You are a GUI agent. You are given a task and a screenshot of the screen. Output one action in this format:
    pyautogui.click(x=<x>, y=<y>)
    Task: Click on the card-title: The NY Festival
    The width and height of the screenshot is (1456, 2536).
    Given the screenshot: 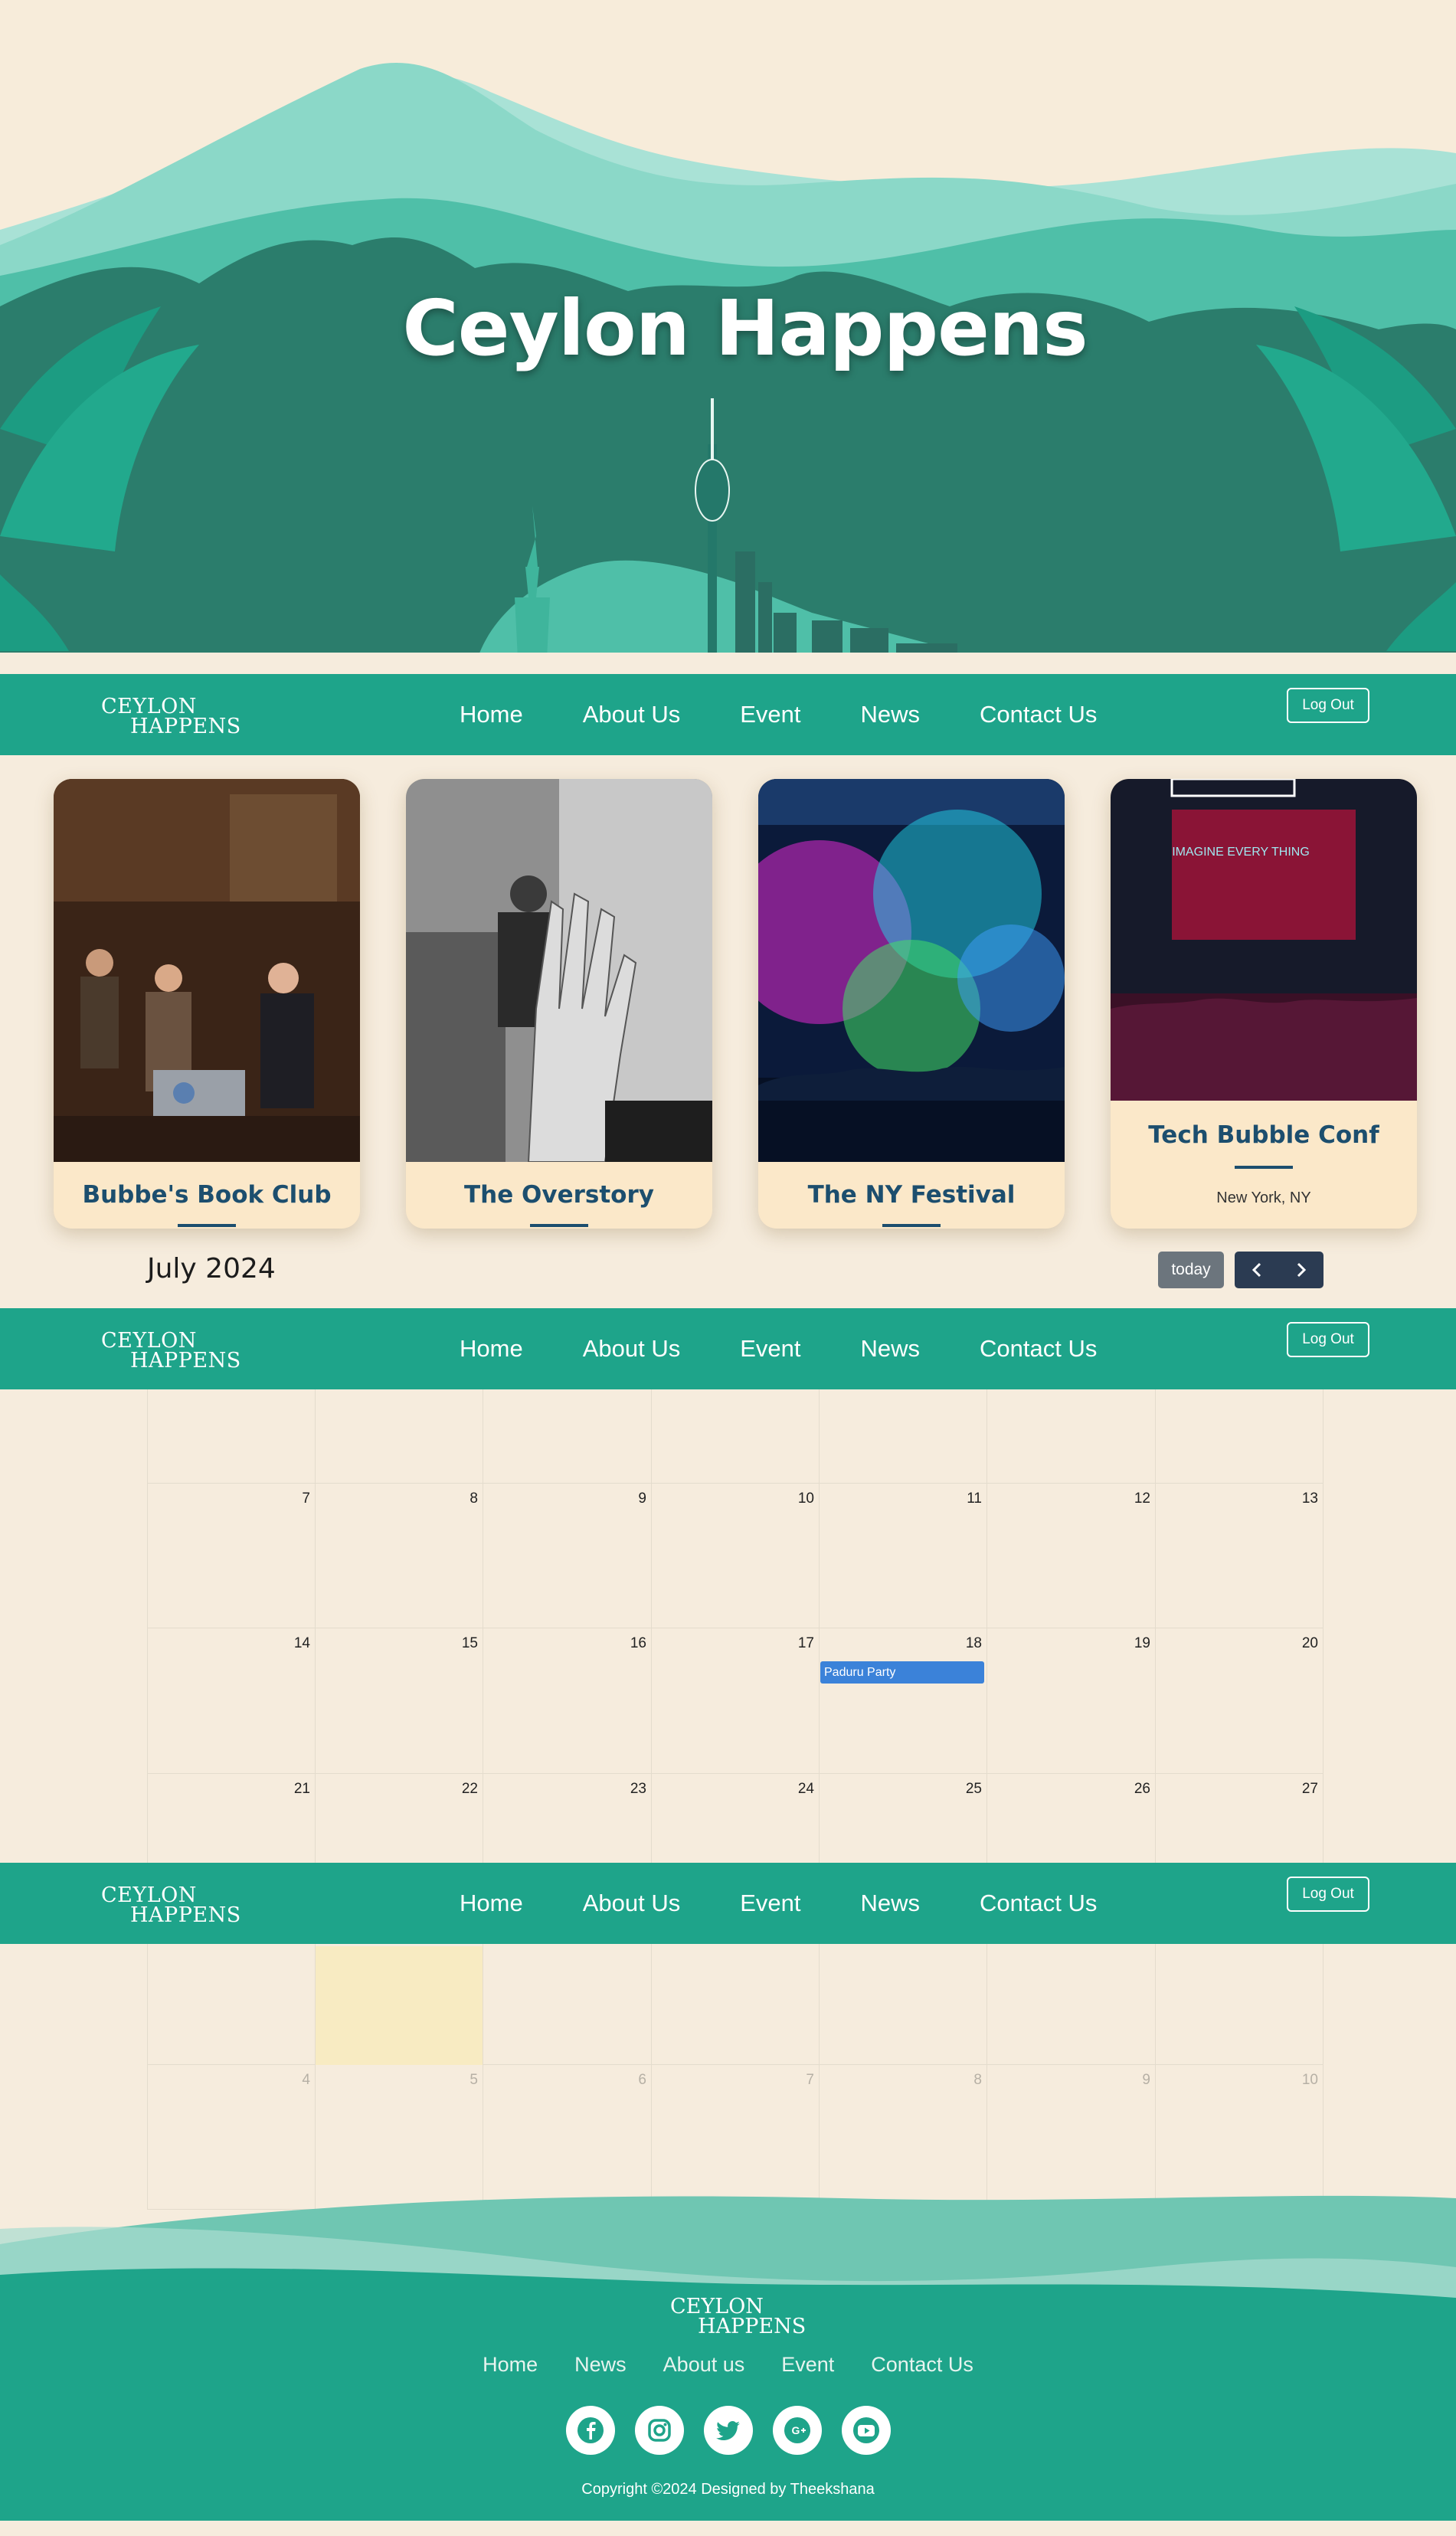 What is the action you would take?
    pyautogui.click(x=911, y=1195)
    